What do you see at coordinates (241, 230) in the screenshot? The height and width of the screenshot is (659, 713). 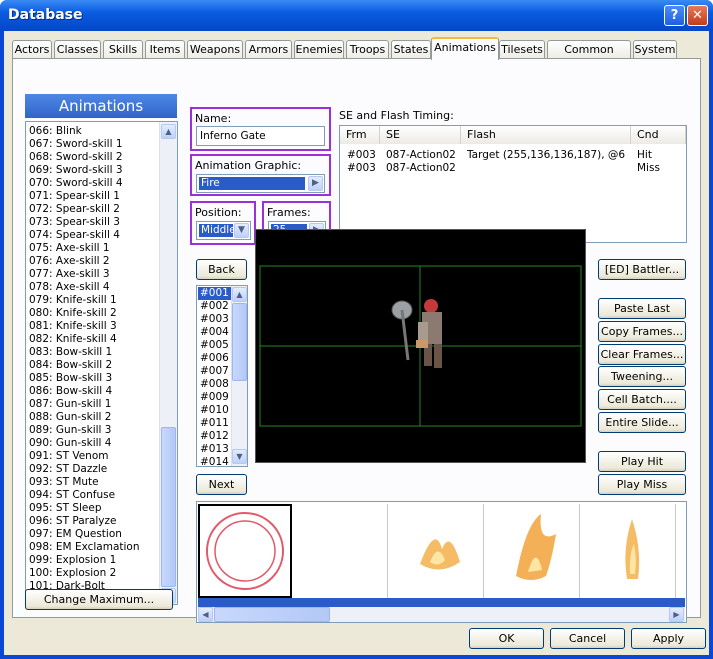 I see `chevron-down-icon: ▼` at bounding box center [241, 230].